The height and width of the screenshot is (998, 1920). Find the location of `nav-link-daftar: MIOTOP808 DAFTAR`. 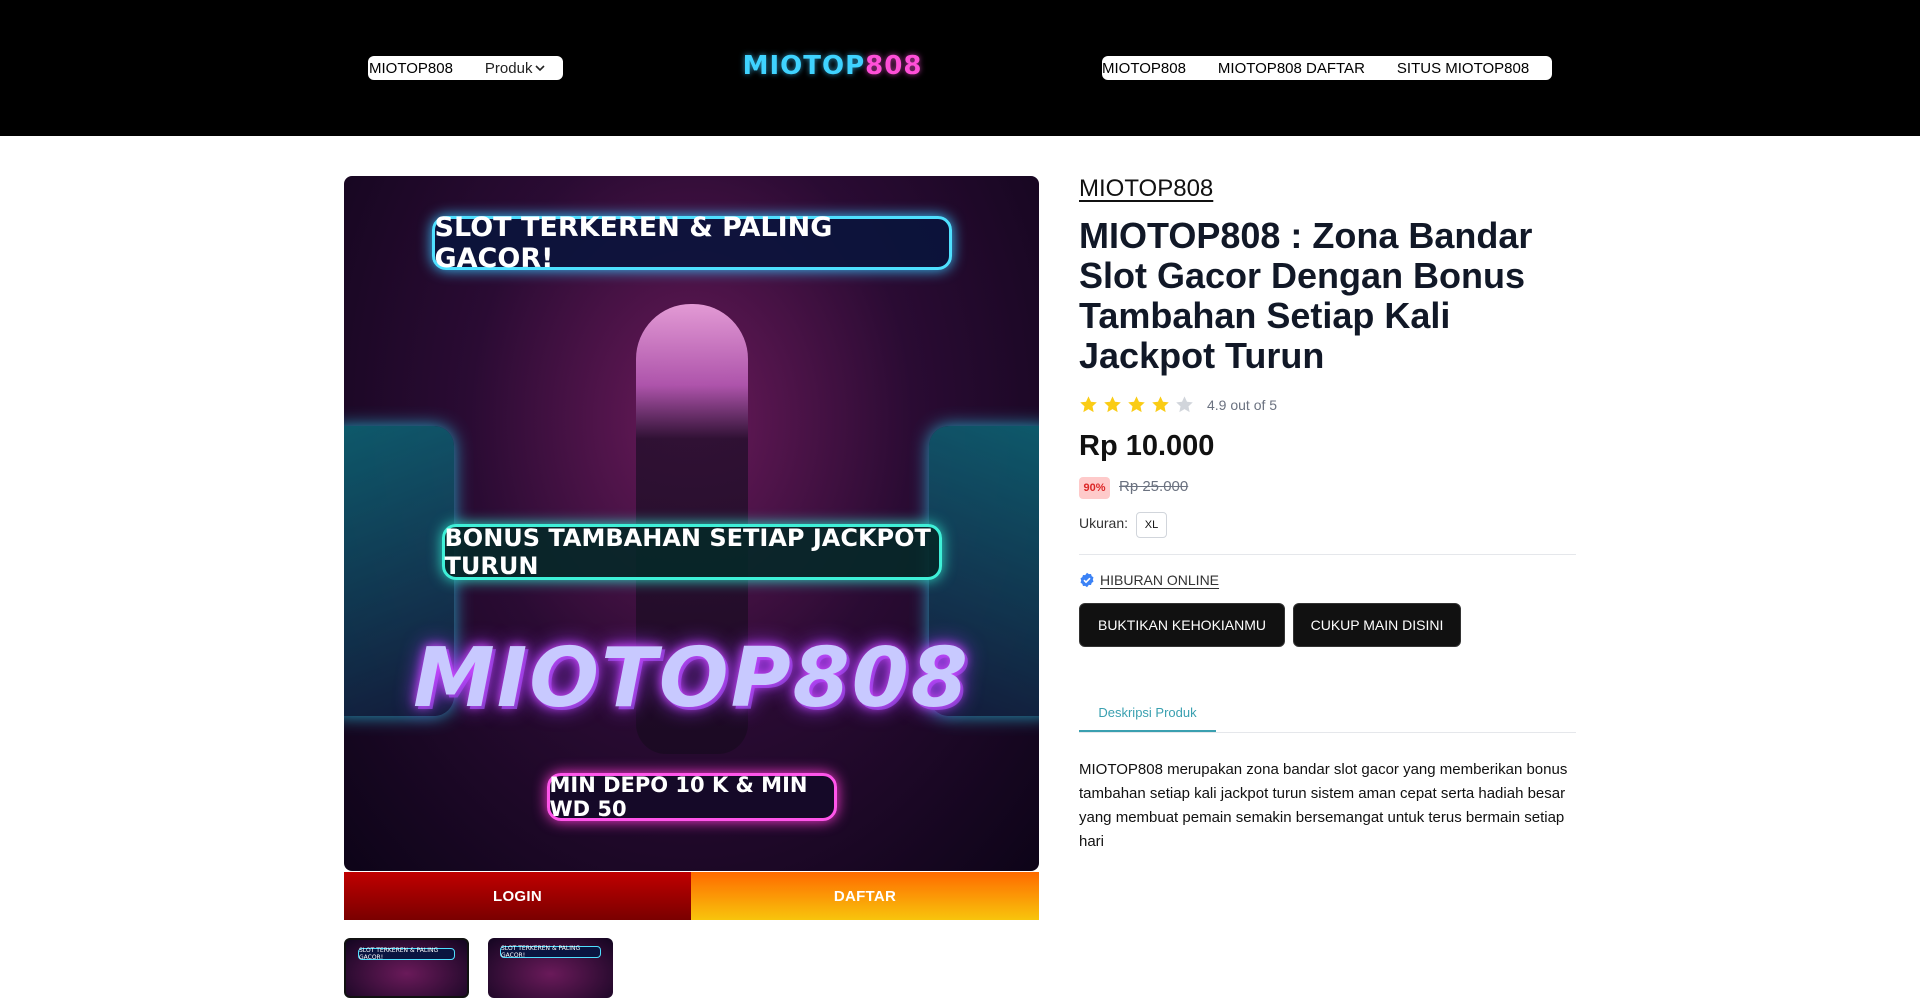

nav-link-daftar: MIOTOP808 DAFTAR is located at coordinates (1291, 68).